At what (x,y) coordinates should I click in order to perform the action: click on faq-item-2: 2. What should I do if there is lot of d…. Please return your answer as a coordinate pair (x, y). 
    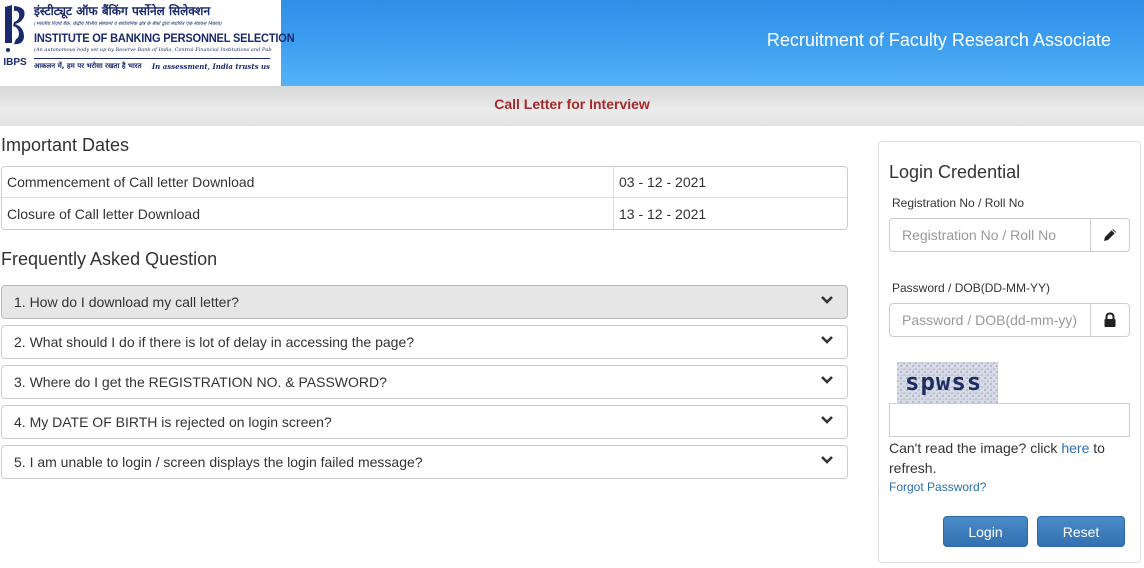
    Looking at the image, I should click on (424, 342).